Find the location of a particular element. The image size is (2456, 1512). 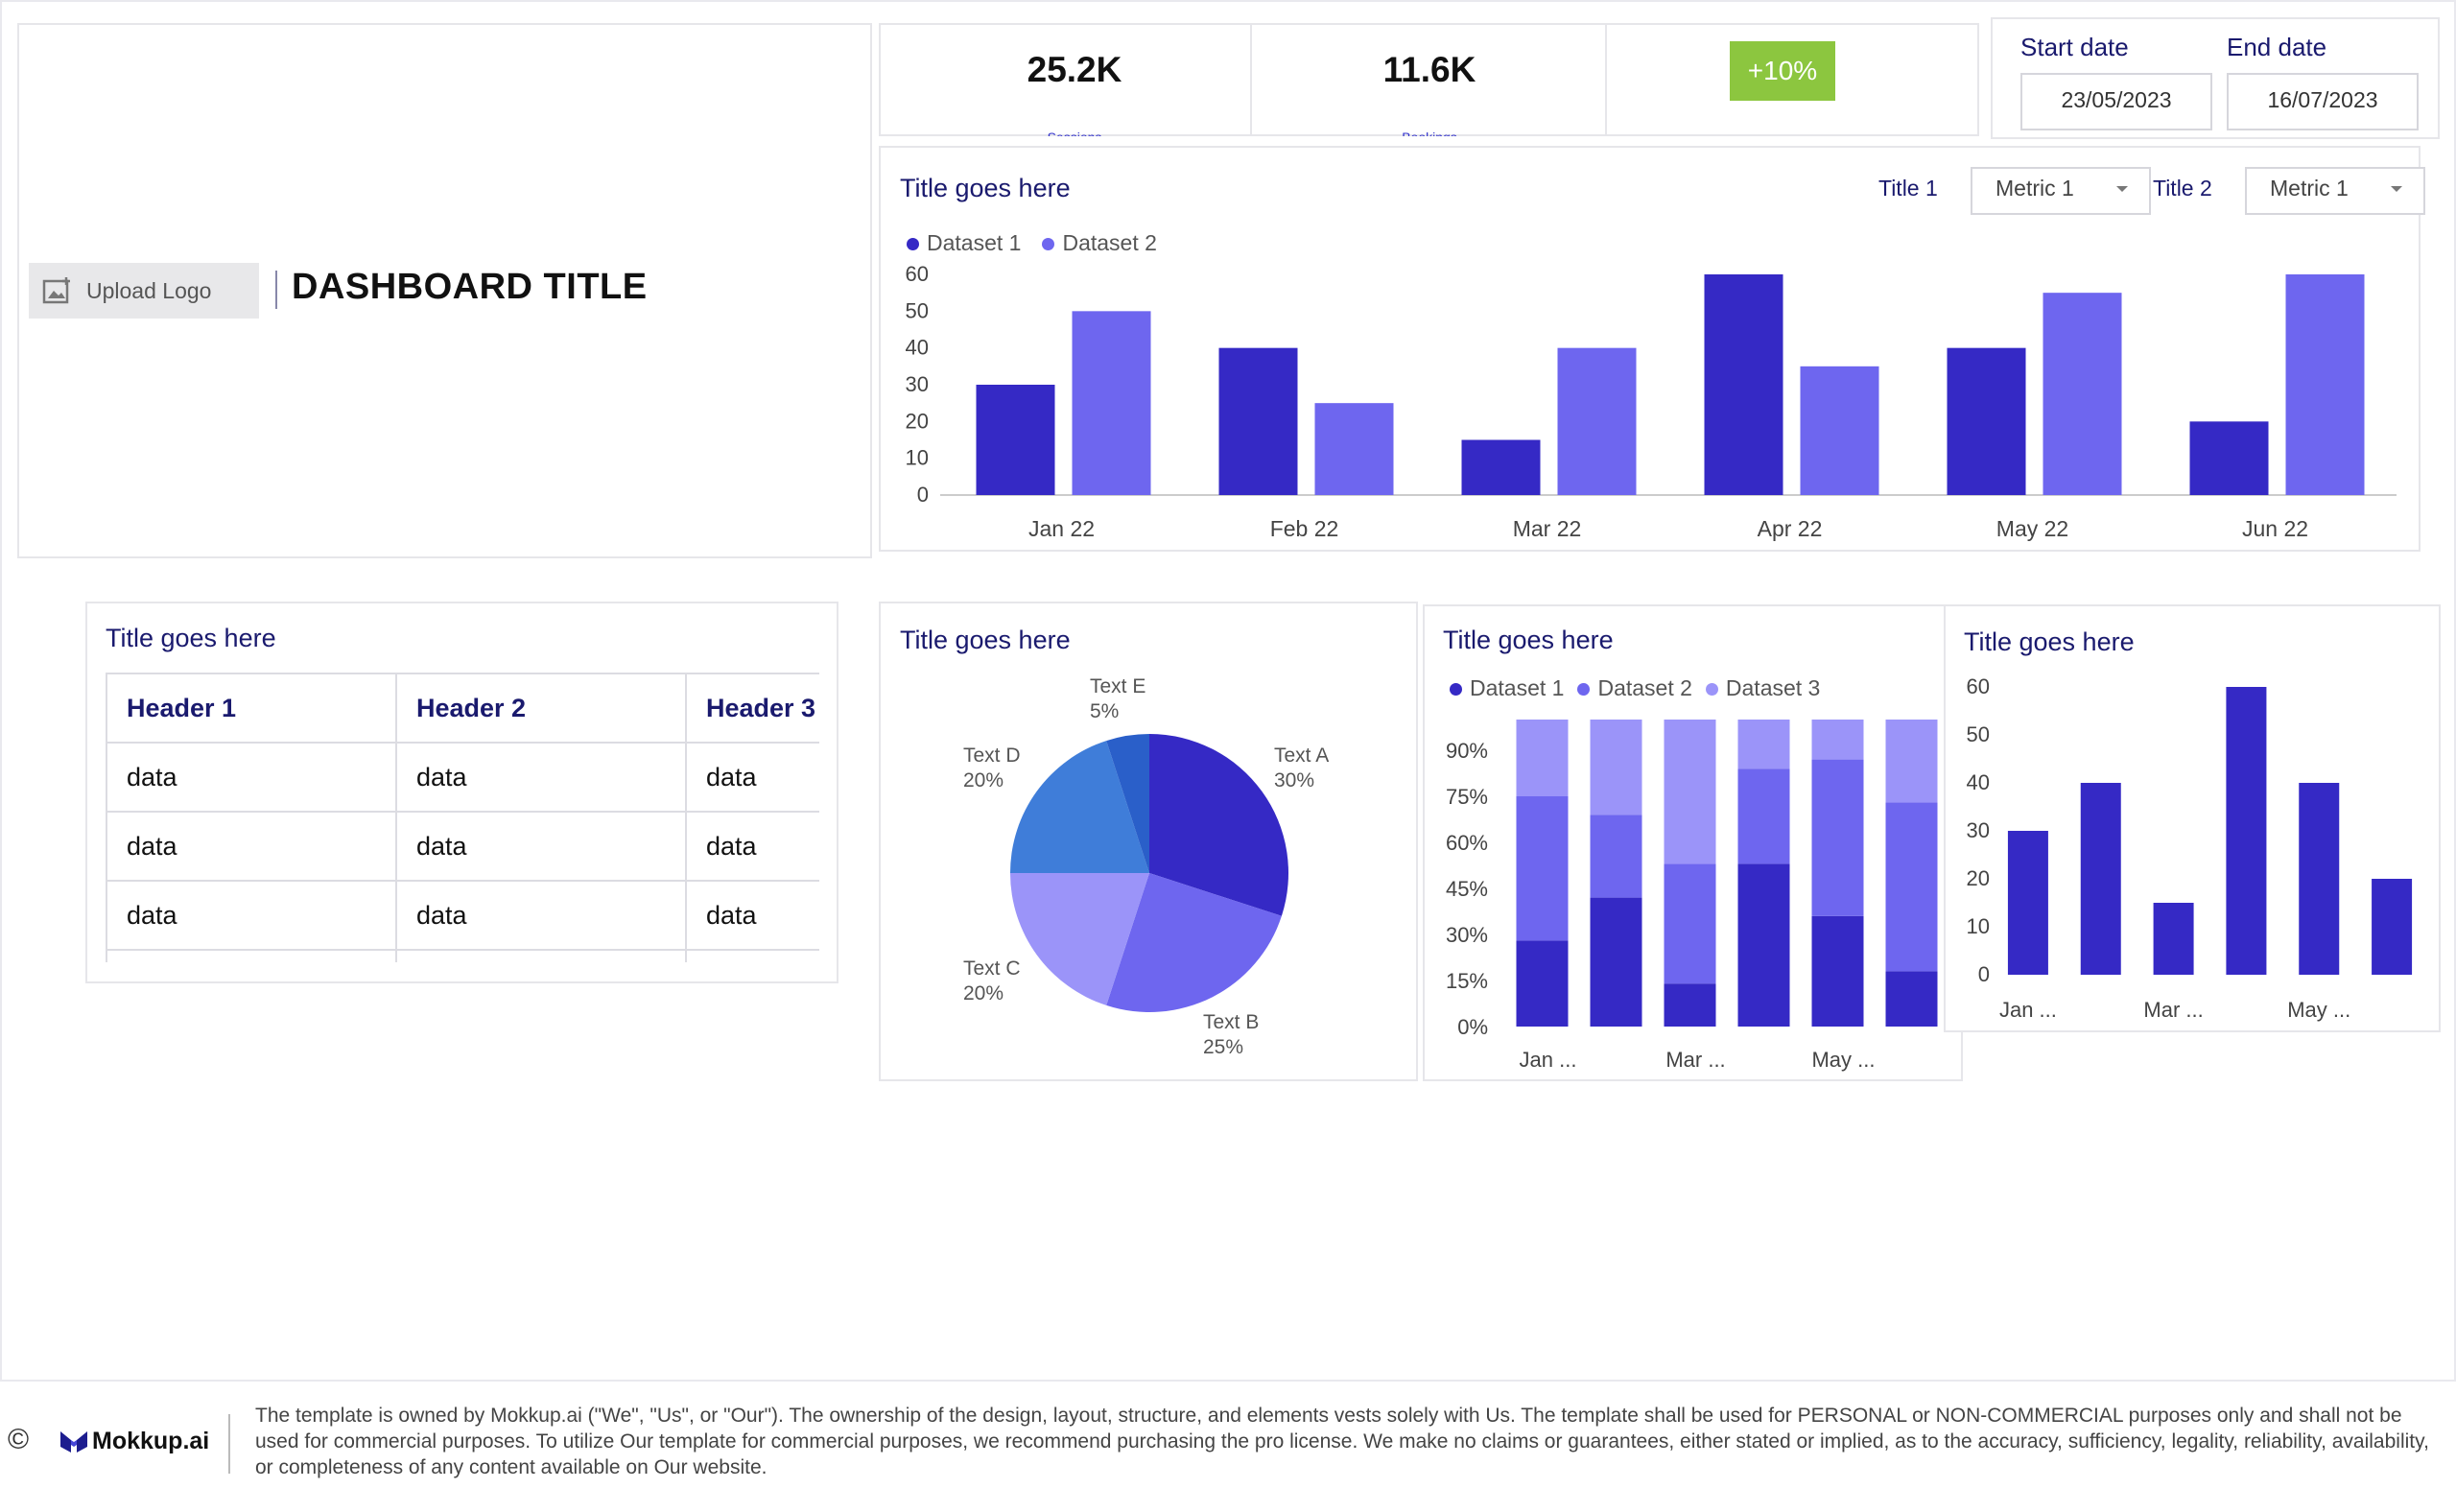

kpi-value-1: 25.2K is located at coordinates (1074, 69).